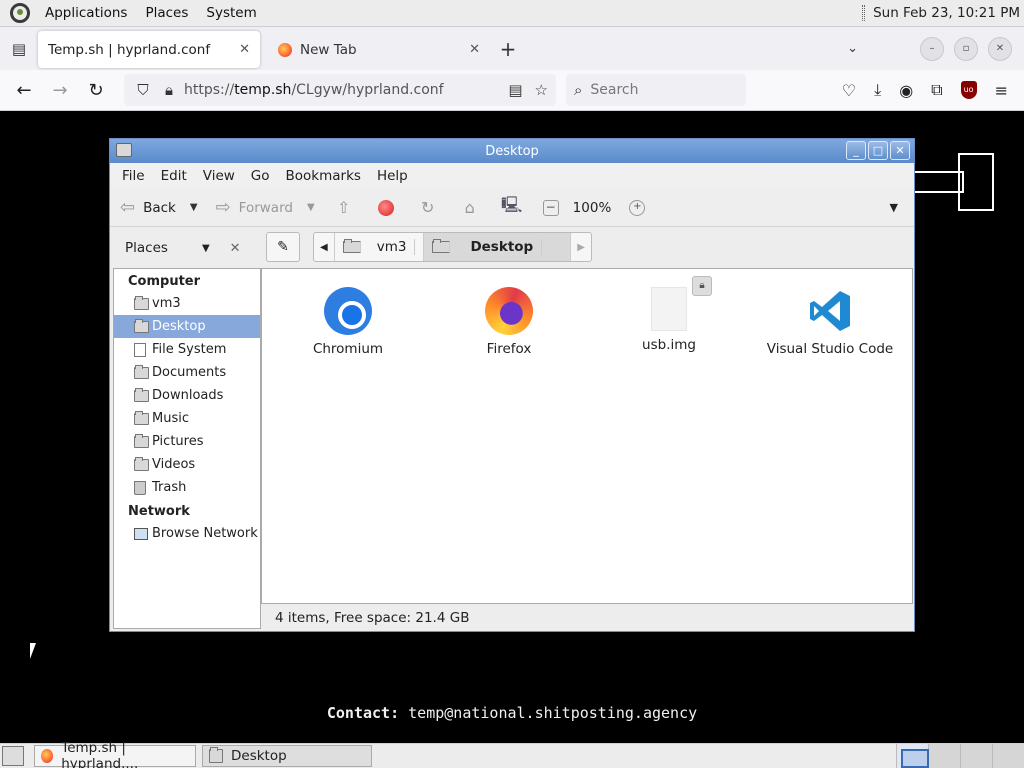 The image size is (1024, 768). What do you see at coordinates (86, 13) in the screenshot?
I see `applications-menu: Applications` at bounding box center [86, 13].